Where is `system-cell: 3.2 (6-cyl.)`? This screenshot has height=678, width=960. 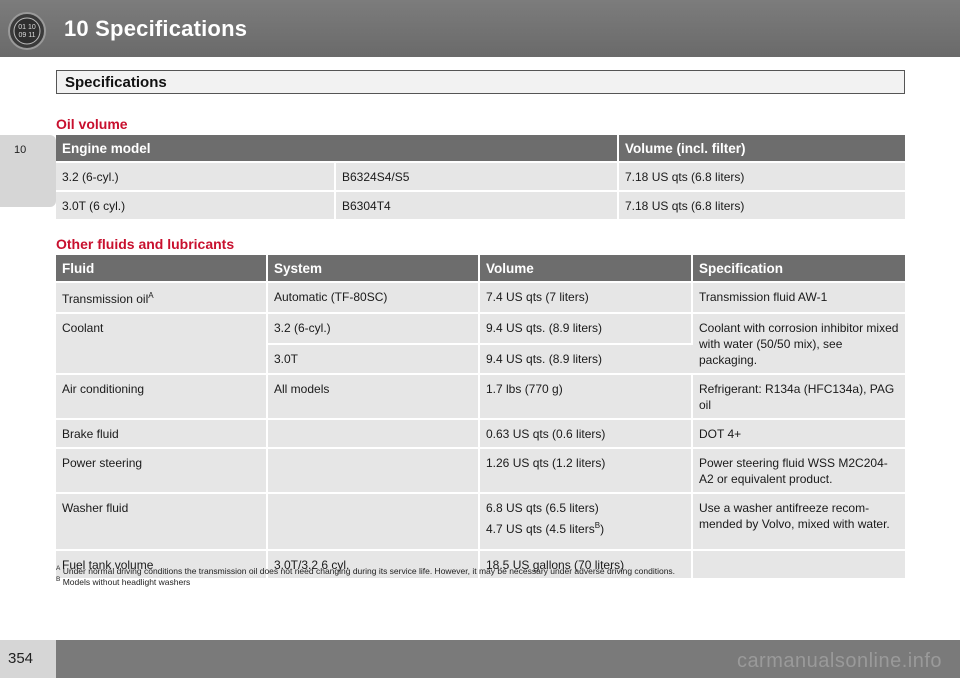
system-cell: 3.2 (6-cyl.) is located at coordinates (374, 327).